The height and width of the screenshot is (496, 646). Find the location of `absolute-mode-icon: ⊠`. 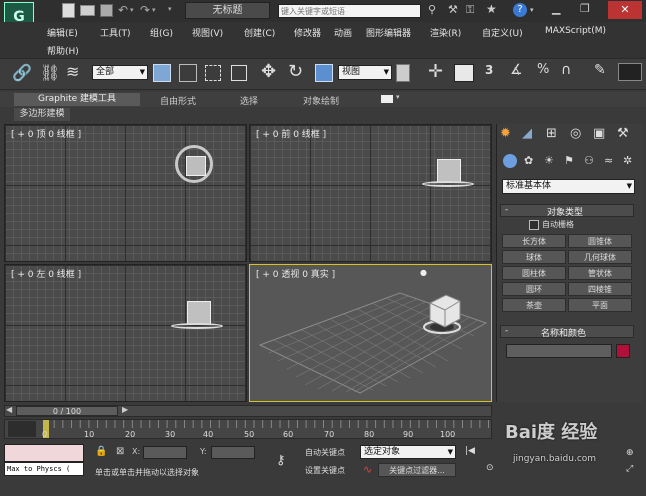

absolute-mode-icon: ⊠ is located at coordinates (120, 451).